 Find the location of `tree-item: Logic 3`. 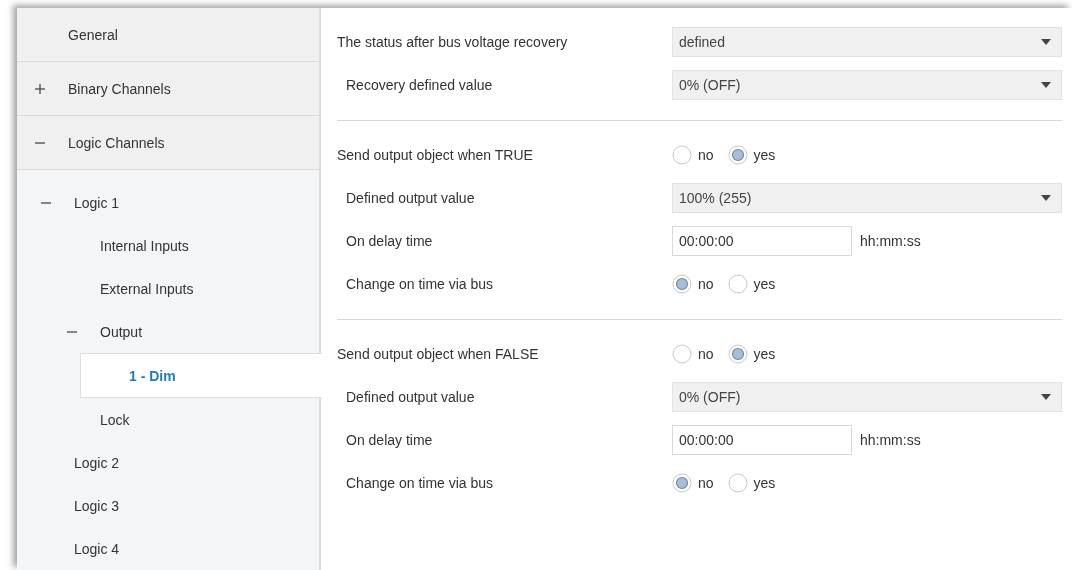

tree-item: Logic 3 is located at coordinates (168, 505).